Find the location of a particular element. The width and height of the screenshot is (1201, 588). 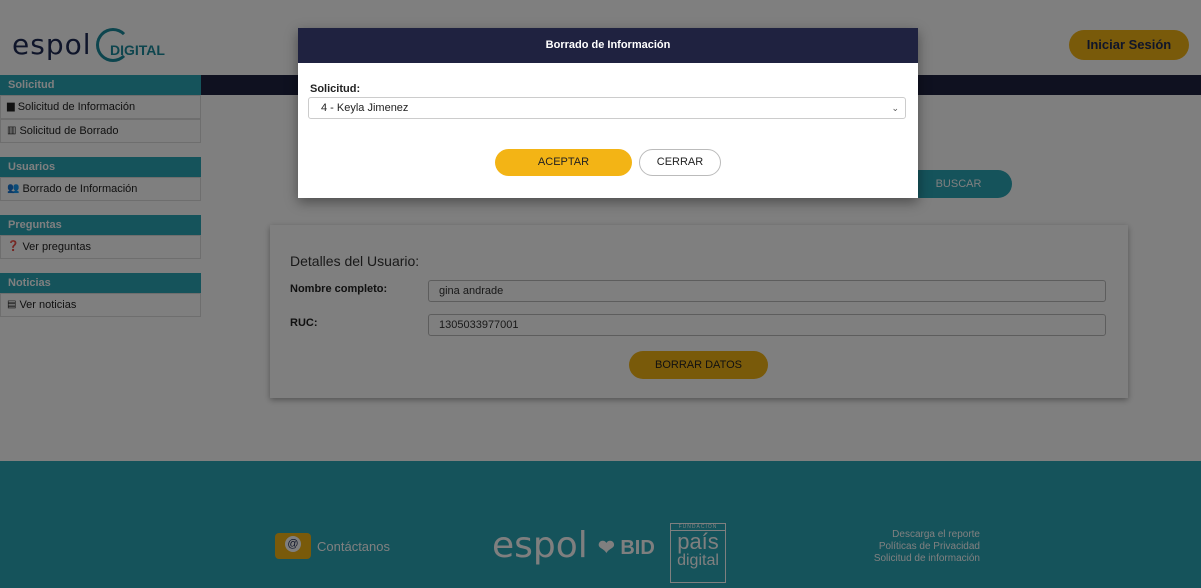

chevron-down-icon: ⌄ is located at coordinates (895, 108).